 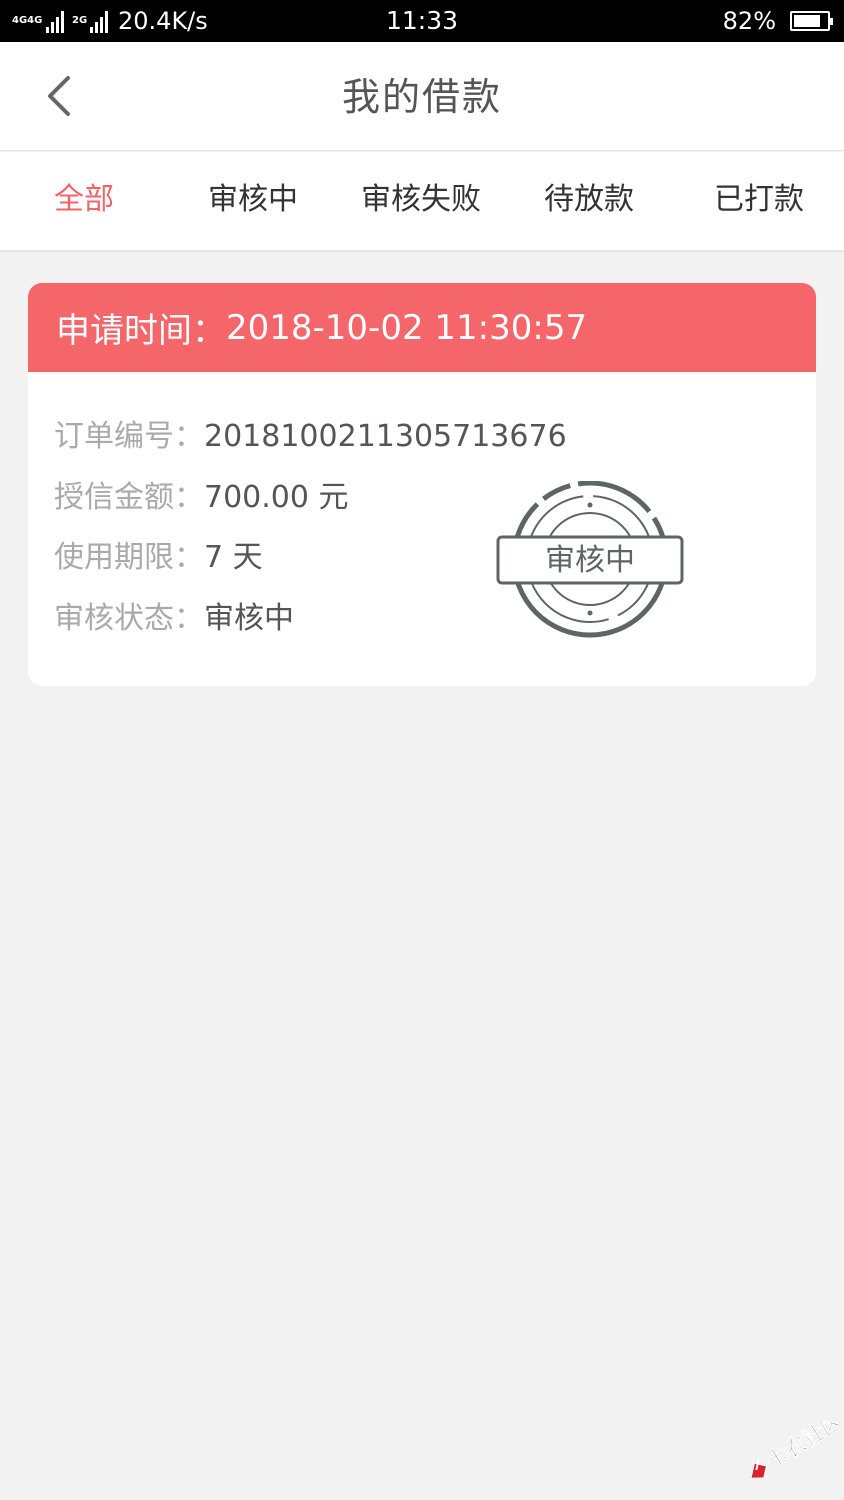 I want to click on clock: 11:33, so click(x=422, y=20).